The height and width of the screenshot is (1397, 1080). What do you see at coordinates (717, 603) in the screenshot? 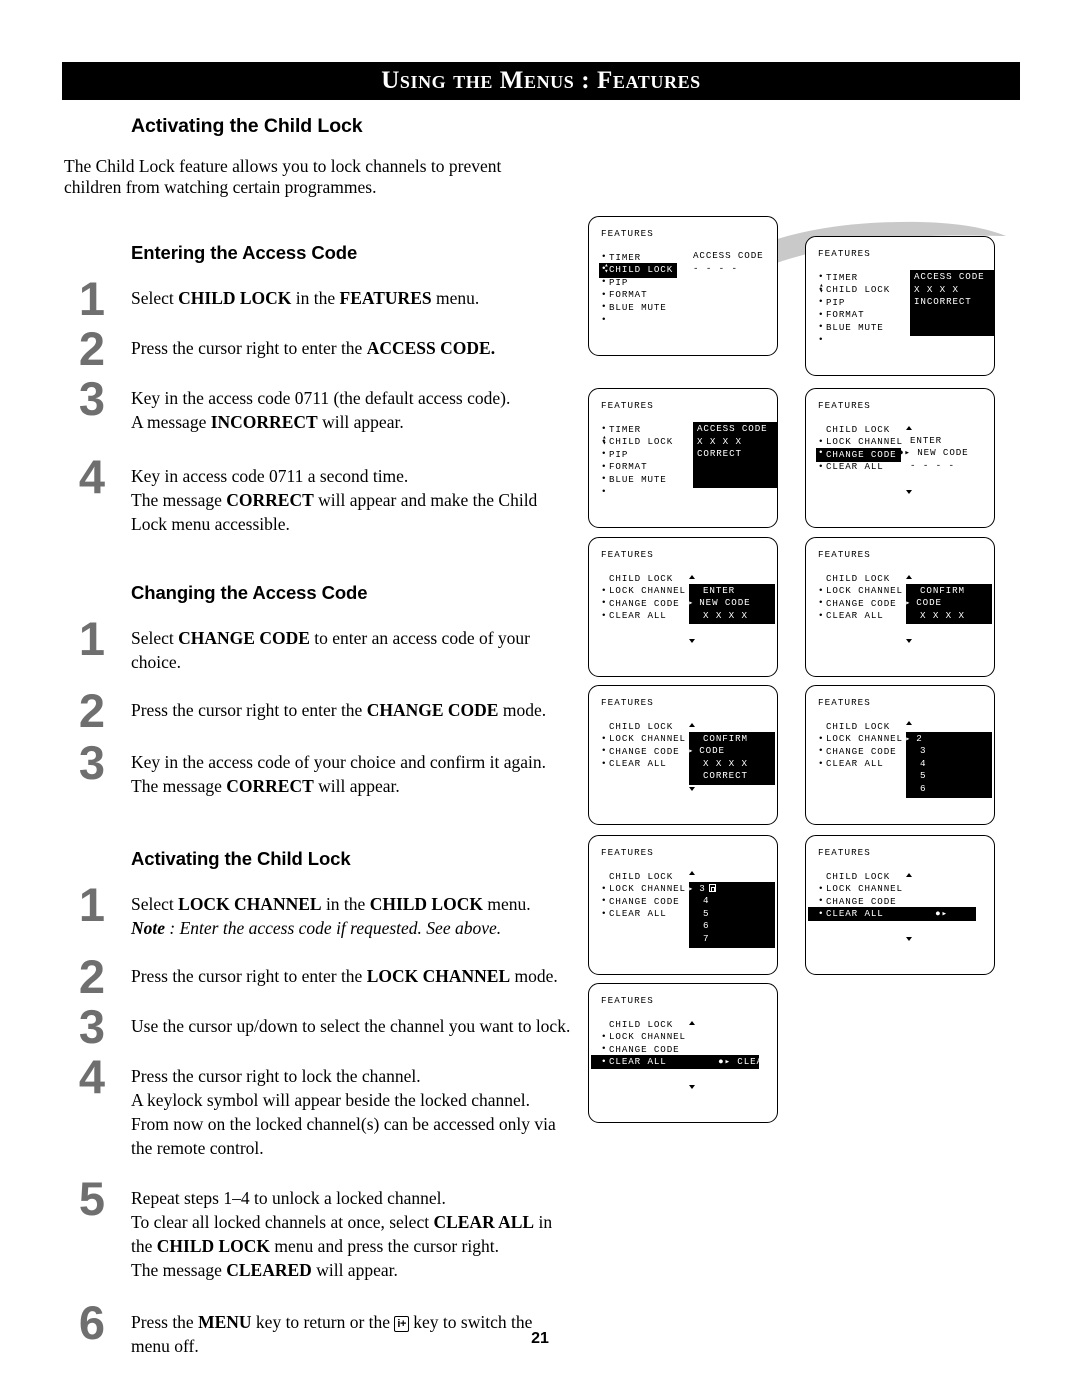
I see `menu-panel-row: ●▸ NEW CODE` at bounding box center [717, 603].